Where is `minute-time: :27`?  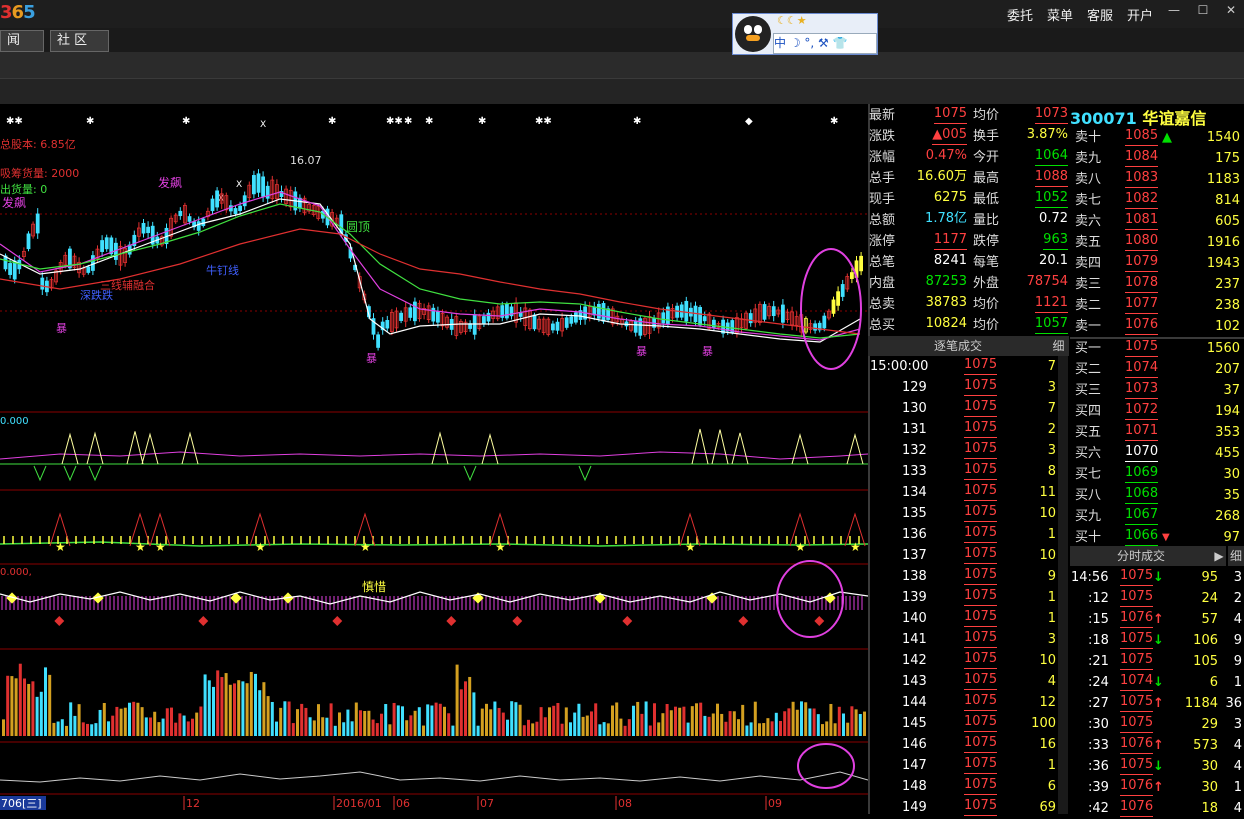
minute-time: :27 is located at coordinates (1098, 703).